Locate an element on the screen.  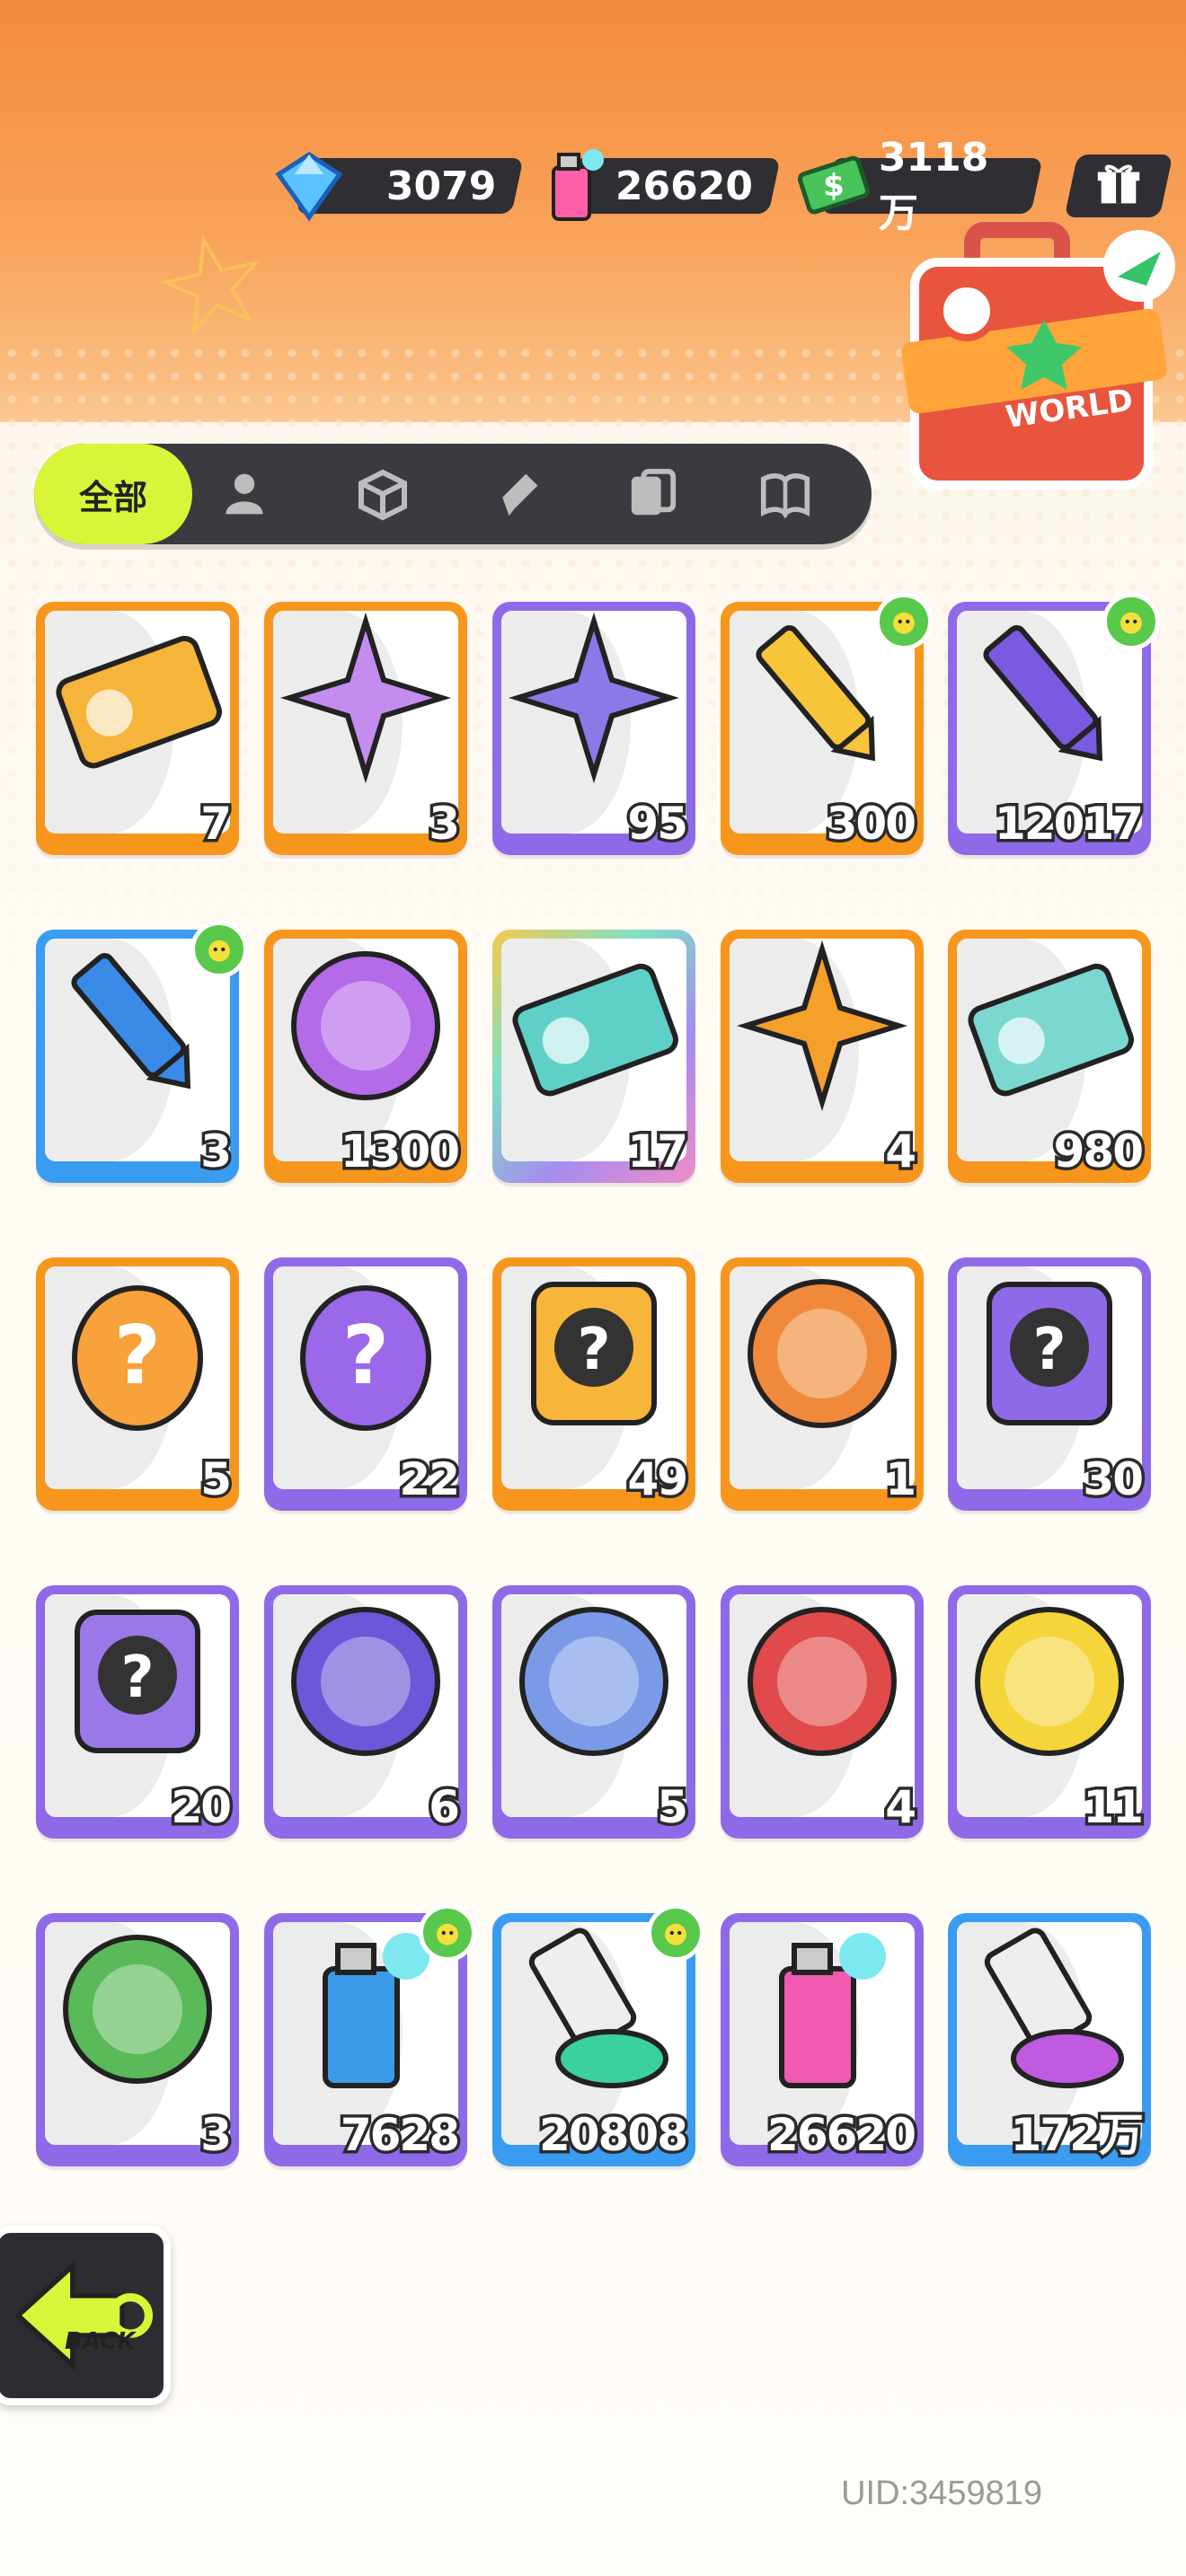
deity-mystery-purple-icon: ? is located at coordinates (1049, 1353).